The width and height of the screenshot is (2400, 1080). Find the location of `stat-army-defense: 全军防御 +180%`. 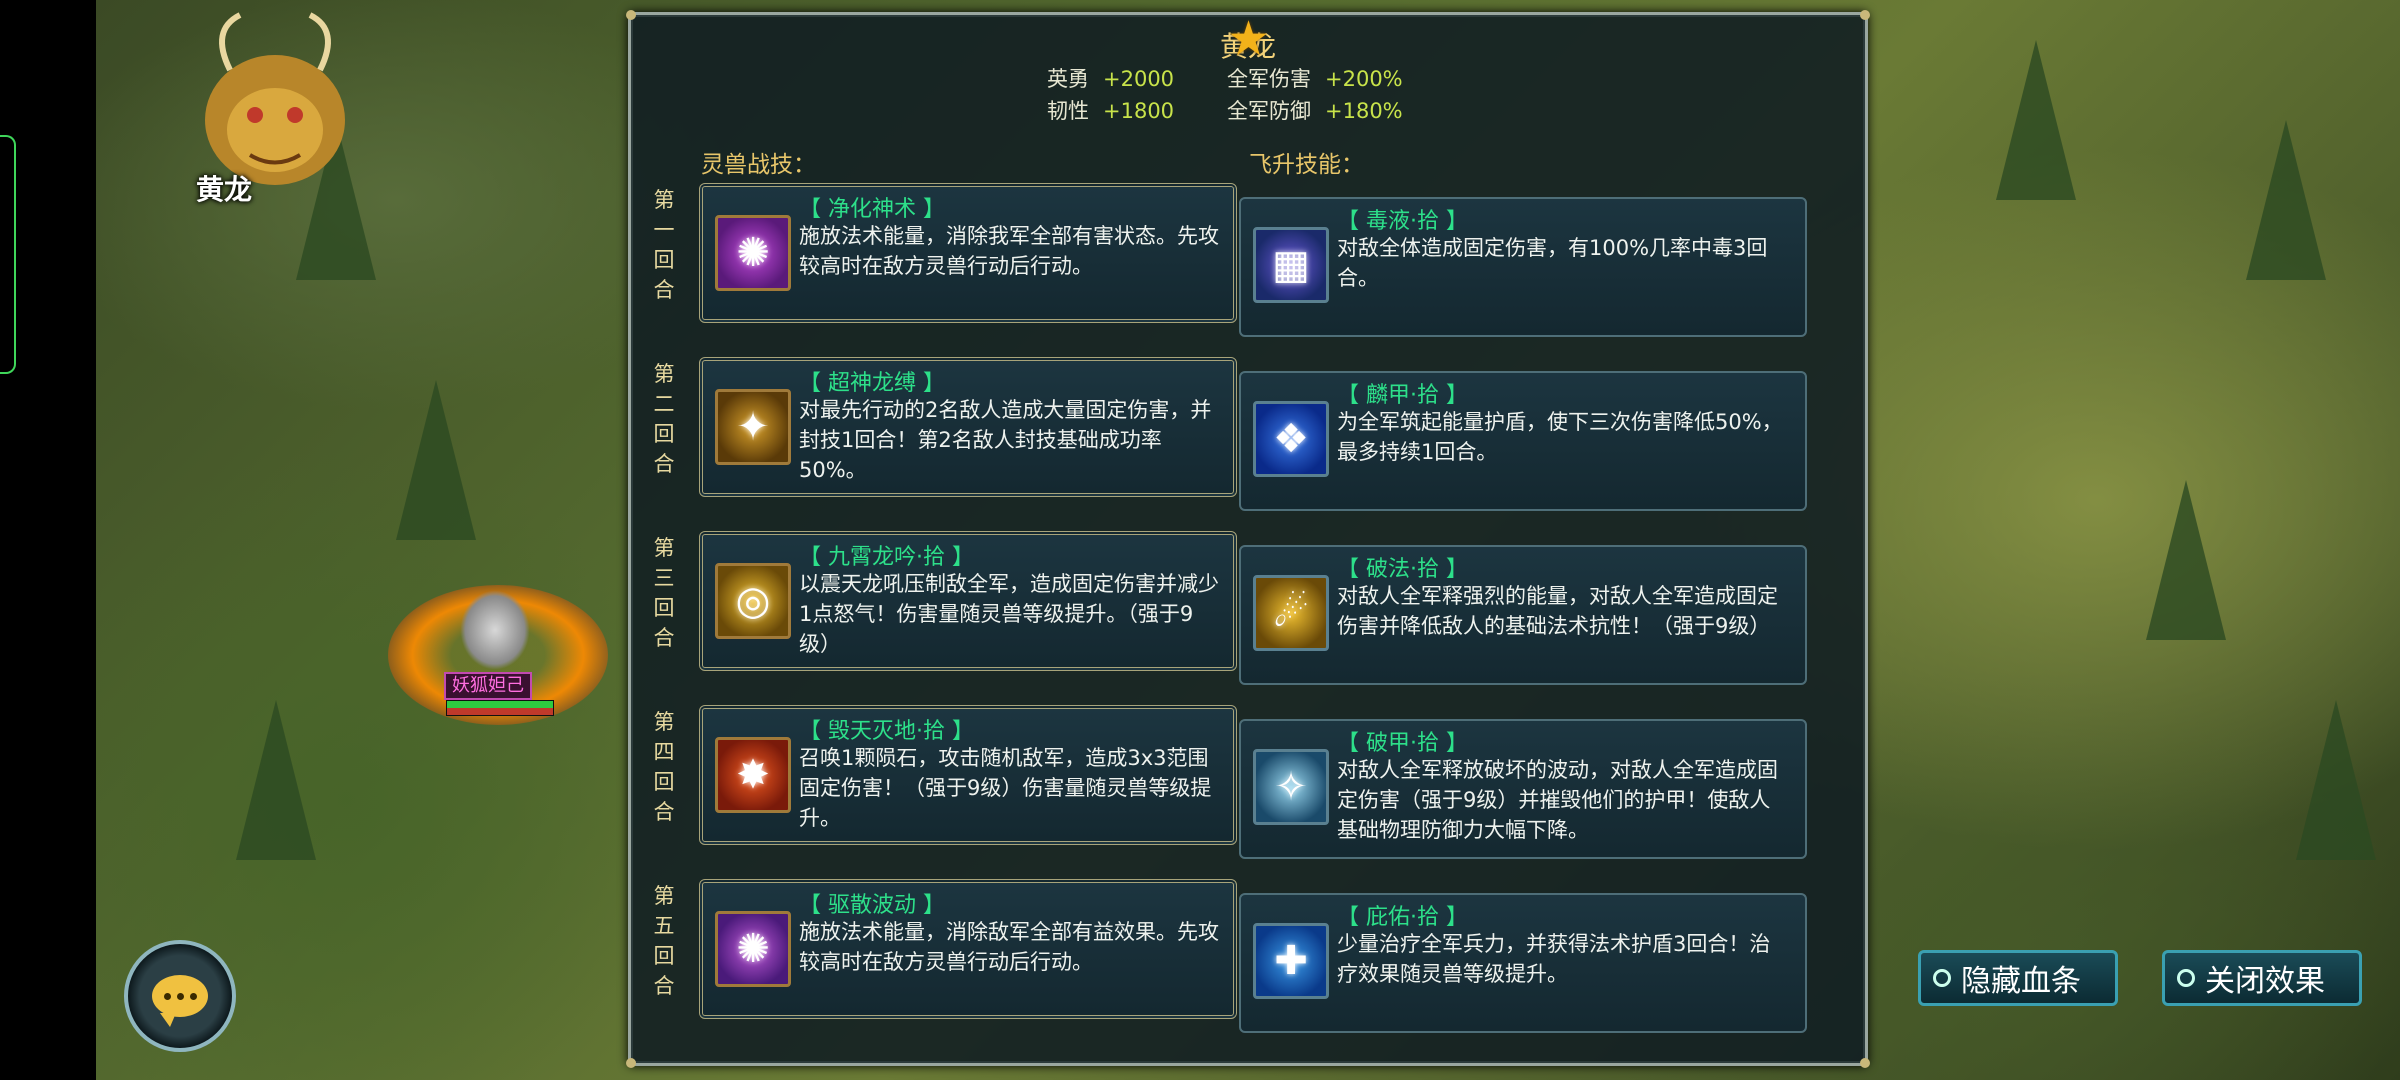

stat-army-defense: 全军防御 +180% is located at coordinates (1315, 110).